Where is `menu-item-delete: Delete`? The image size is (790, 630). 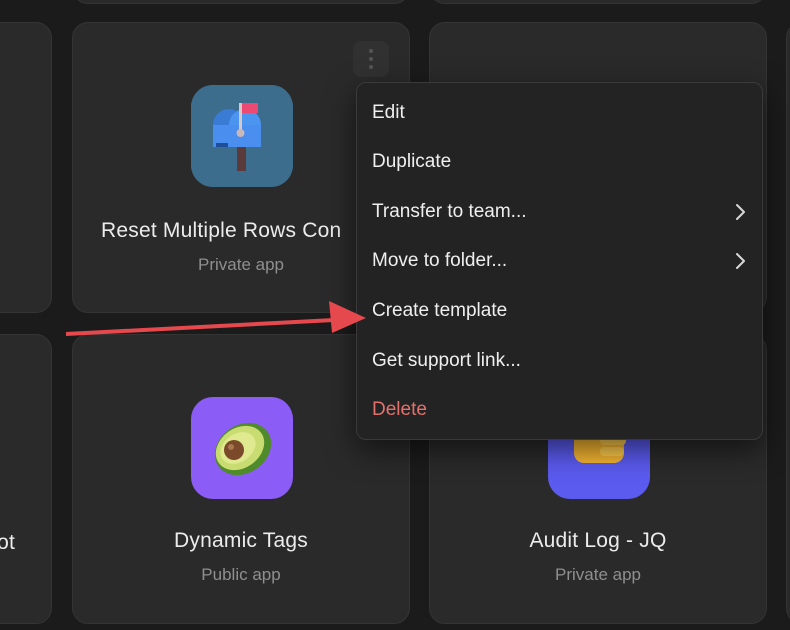 menu-item-delete: Delete is located at coordinates (559, 410).